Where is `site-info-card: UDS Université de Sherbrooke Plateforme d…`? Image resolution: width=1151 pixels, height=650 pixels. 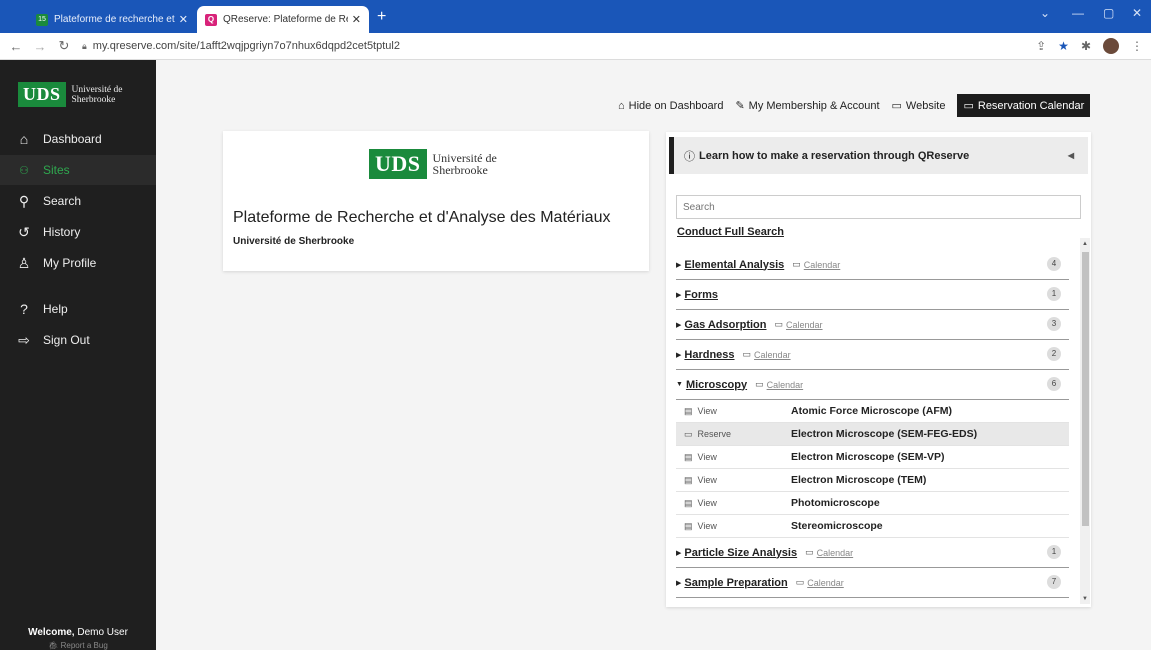
site-info-card: UDS Université de Sherbrooke Plateforme d… is located at coordinates (436, 201).